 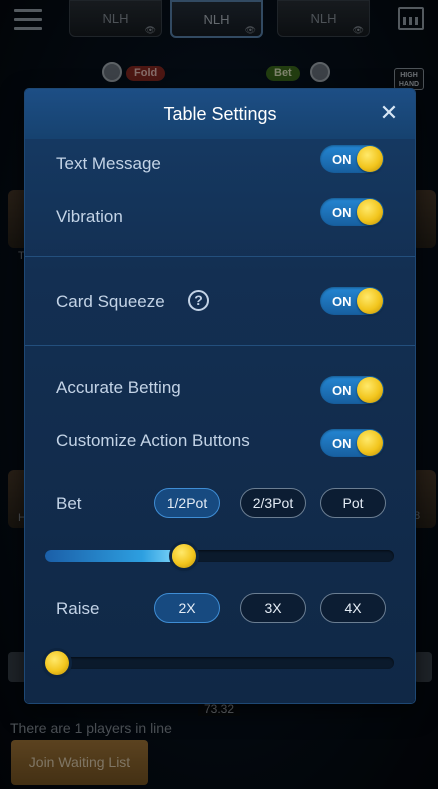 I want to click on bet-option-pot: Pot, so click(x=353, y=503).